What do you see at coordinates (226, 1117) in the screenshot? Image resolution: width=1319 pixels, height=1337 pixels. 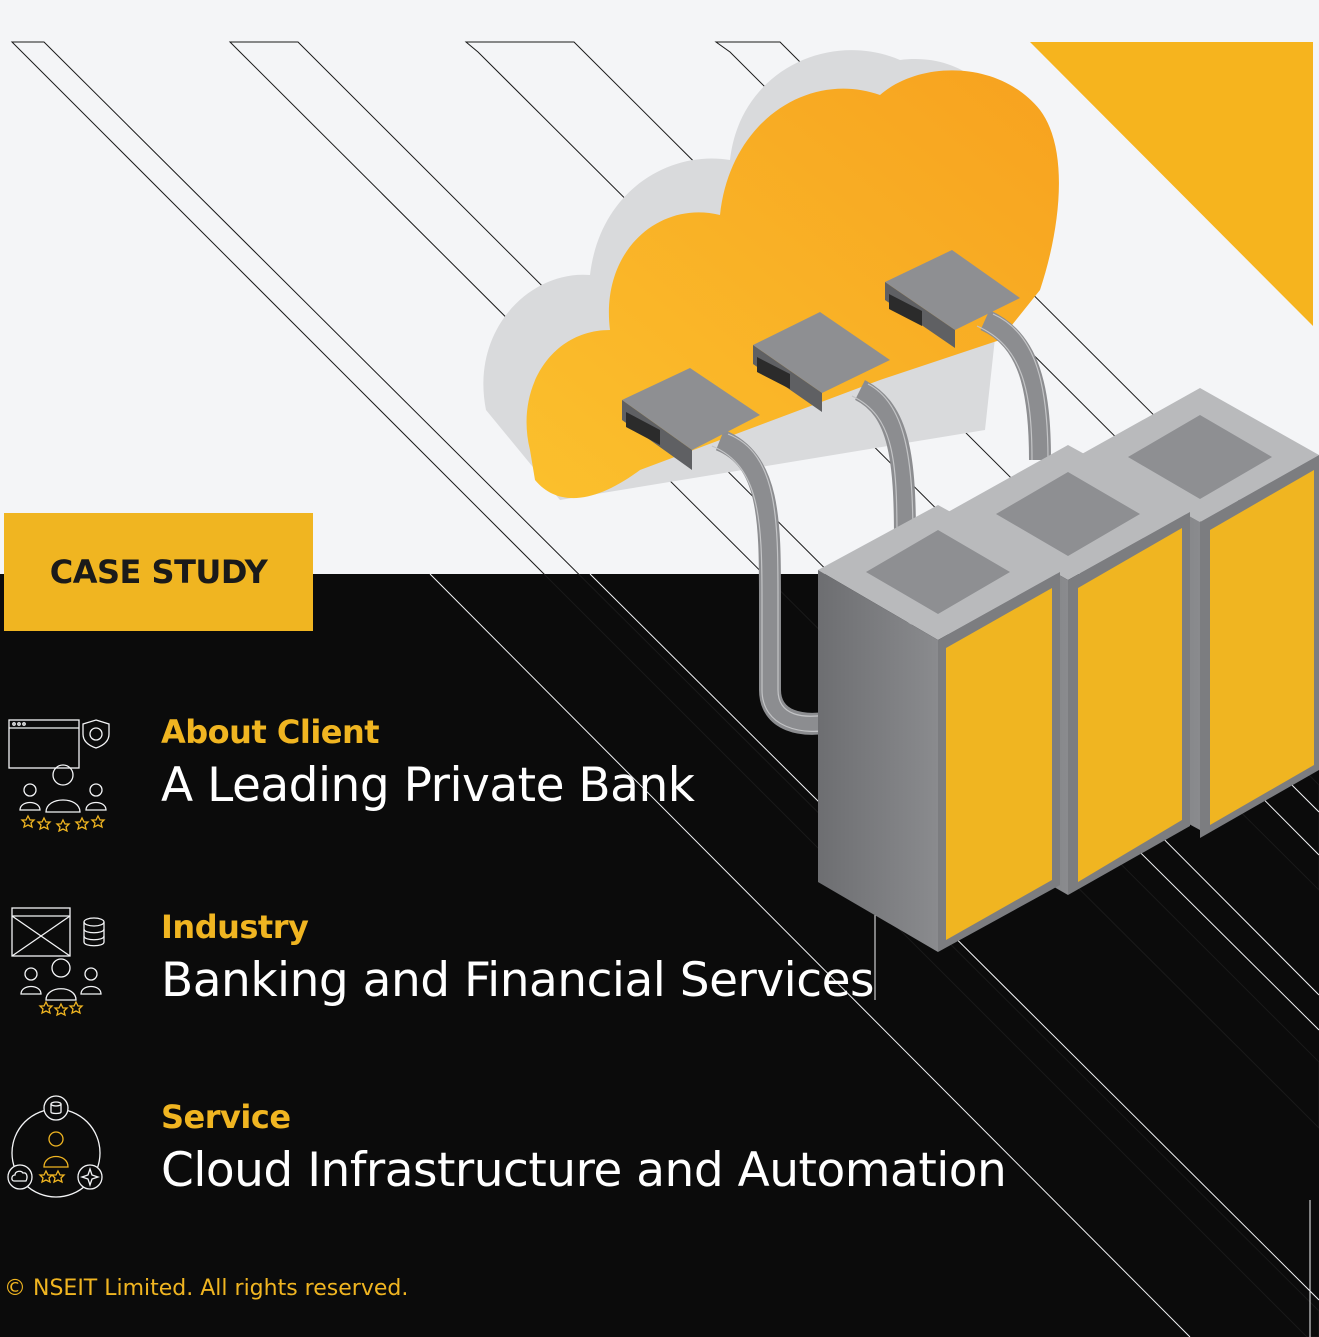 I see `service-label: Service` at bounding box center [226, 1117].